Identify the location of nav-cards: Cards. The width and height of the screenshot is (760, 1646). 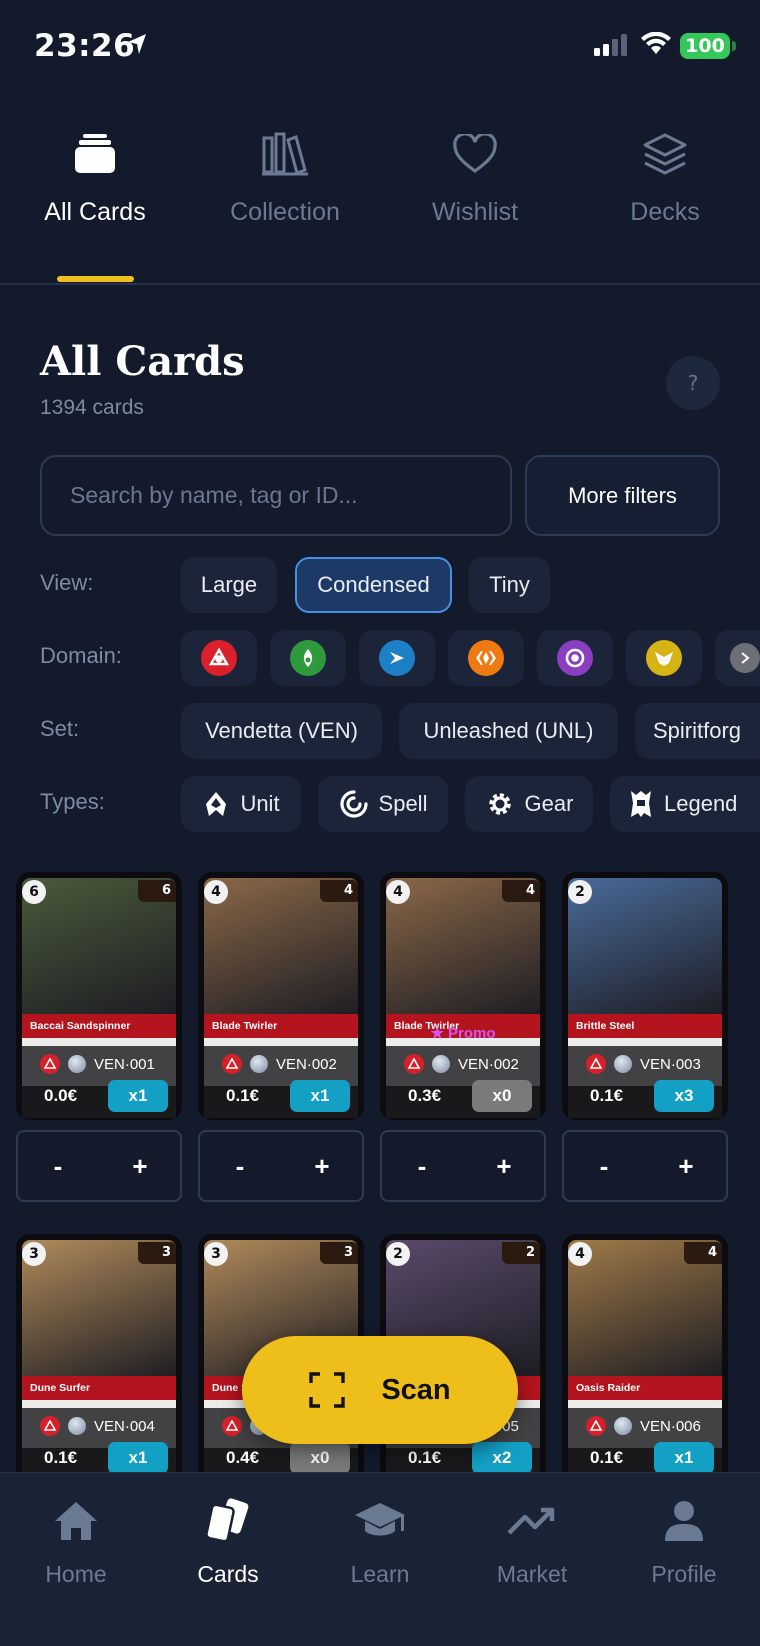
(228, 1559).